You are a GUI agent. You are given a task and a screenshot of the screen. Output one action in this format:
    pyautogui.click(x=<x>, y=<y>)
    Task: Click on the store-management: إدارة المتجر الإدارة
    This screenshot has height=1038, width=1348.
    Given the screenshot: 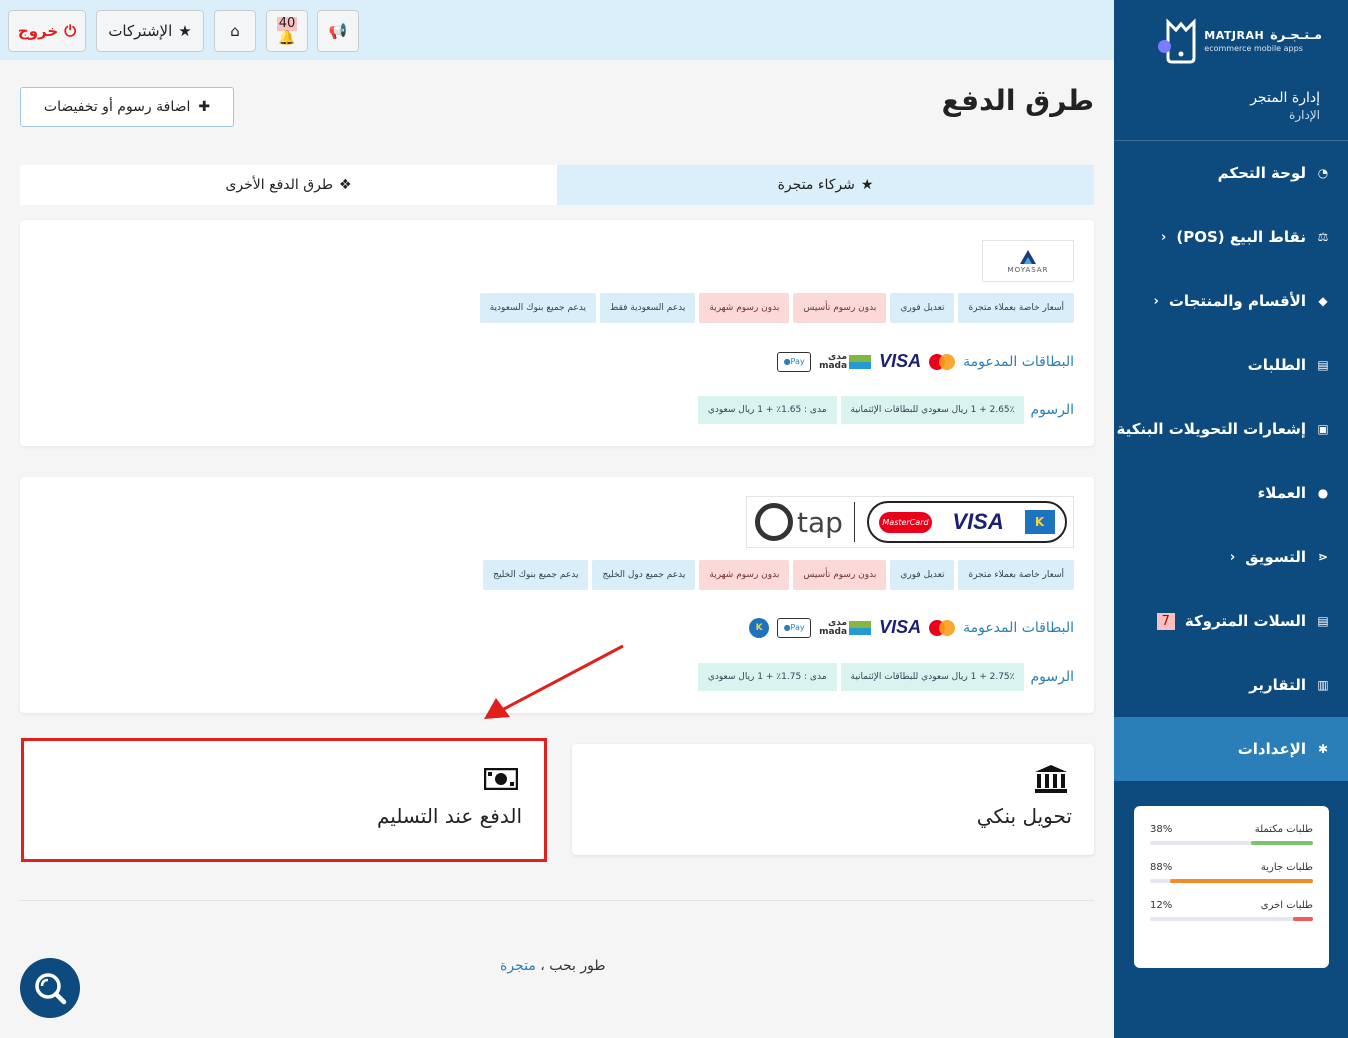 What is the action you would take?
    pyautogui.click(x=1285, y=106)
    